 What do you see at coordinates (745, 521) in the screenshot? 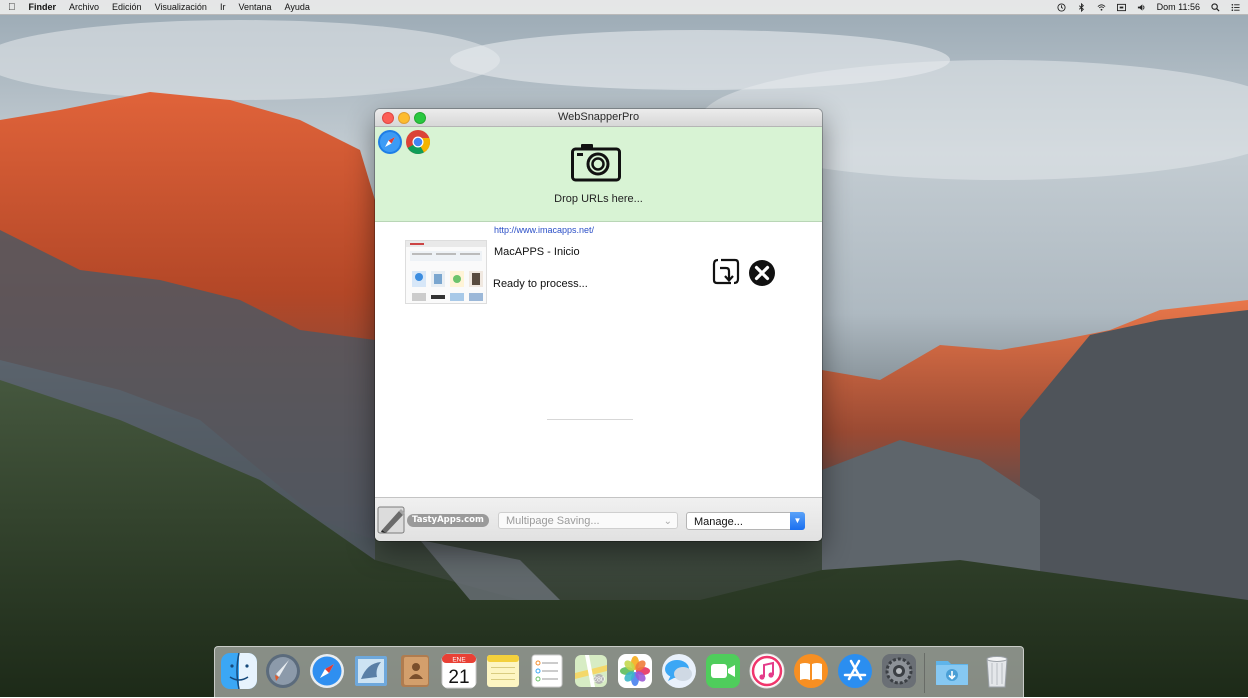
I see `manage-select: Manage... ▼` at bounding box center [745, 521].